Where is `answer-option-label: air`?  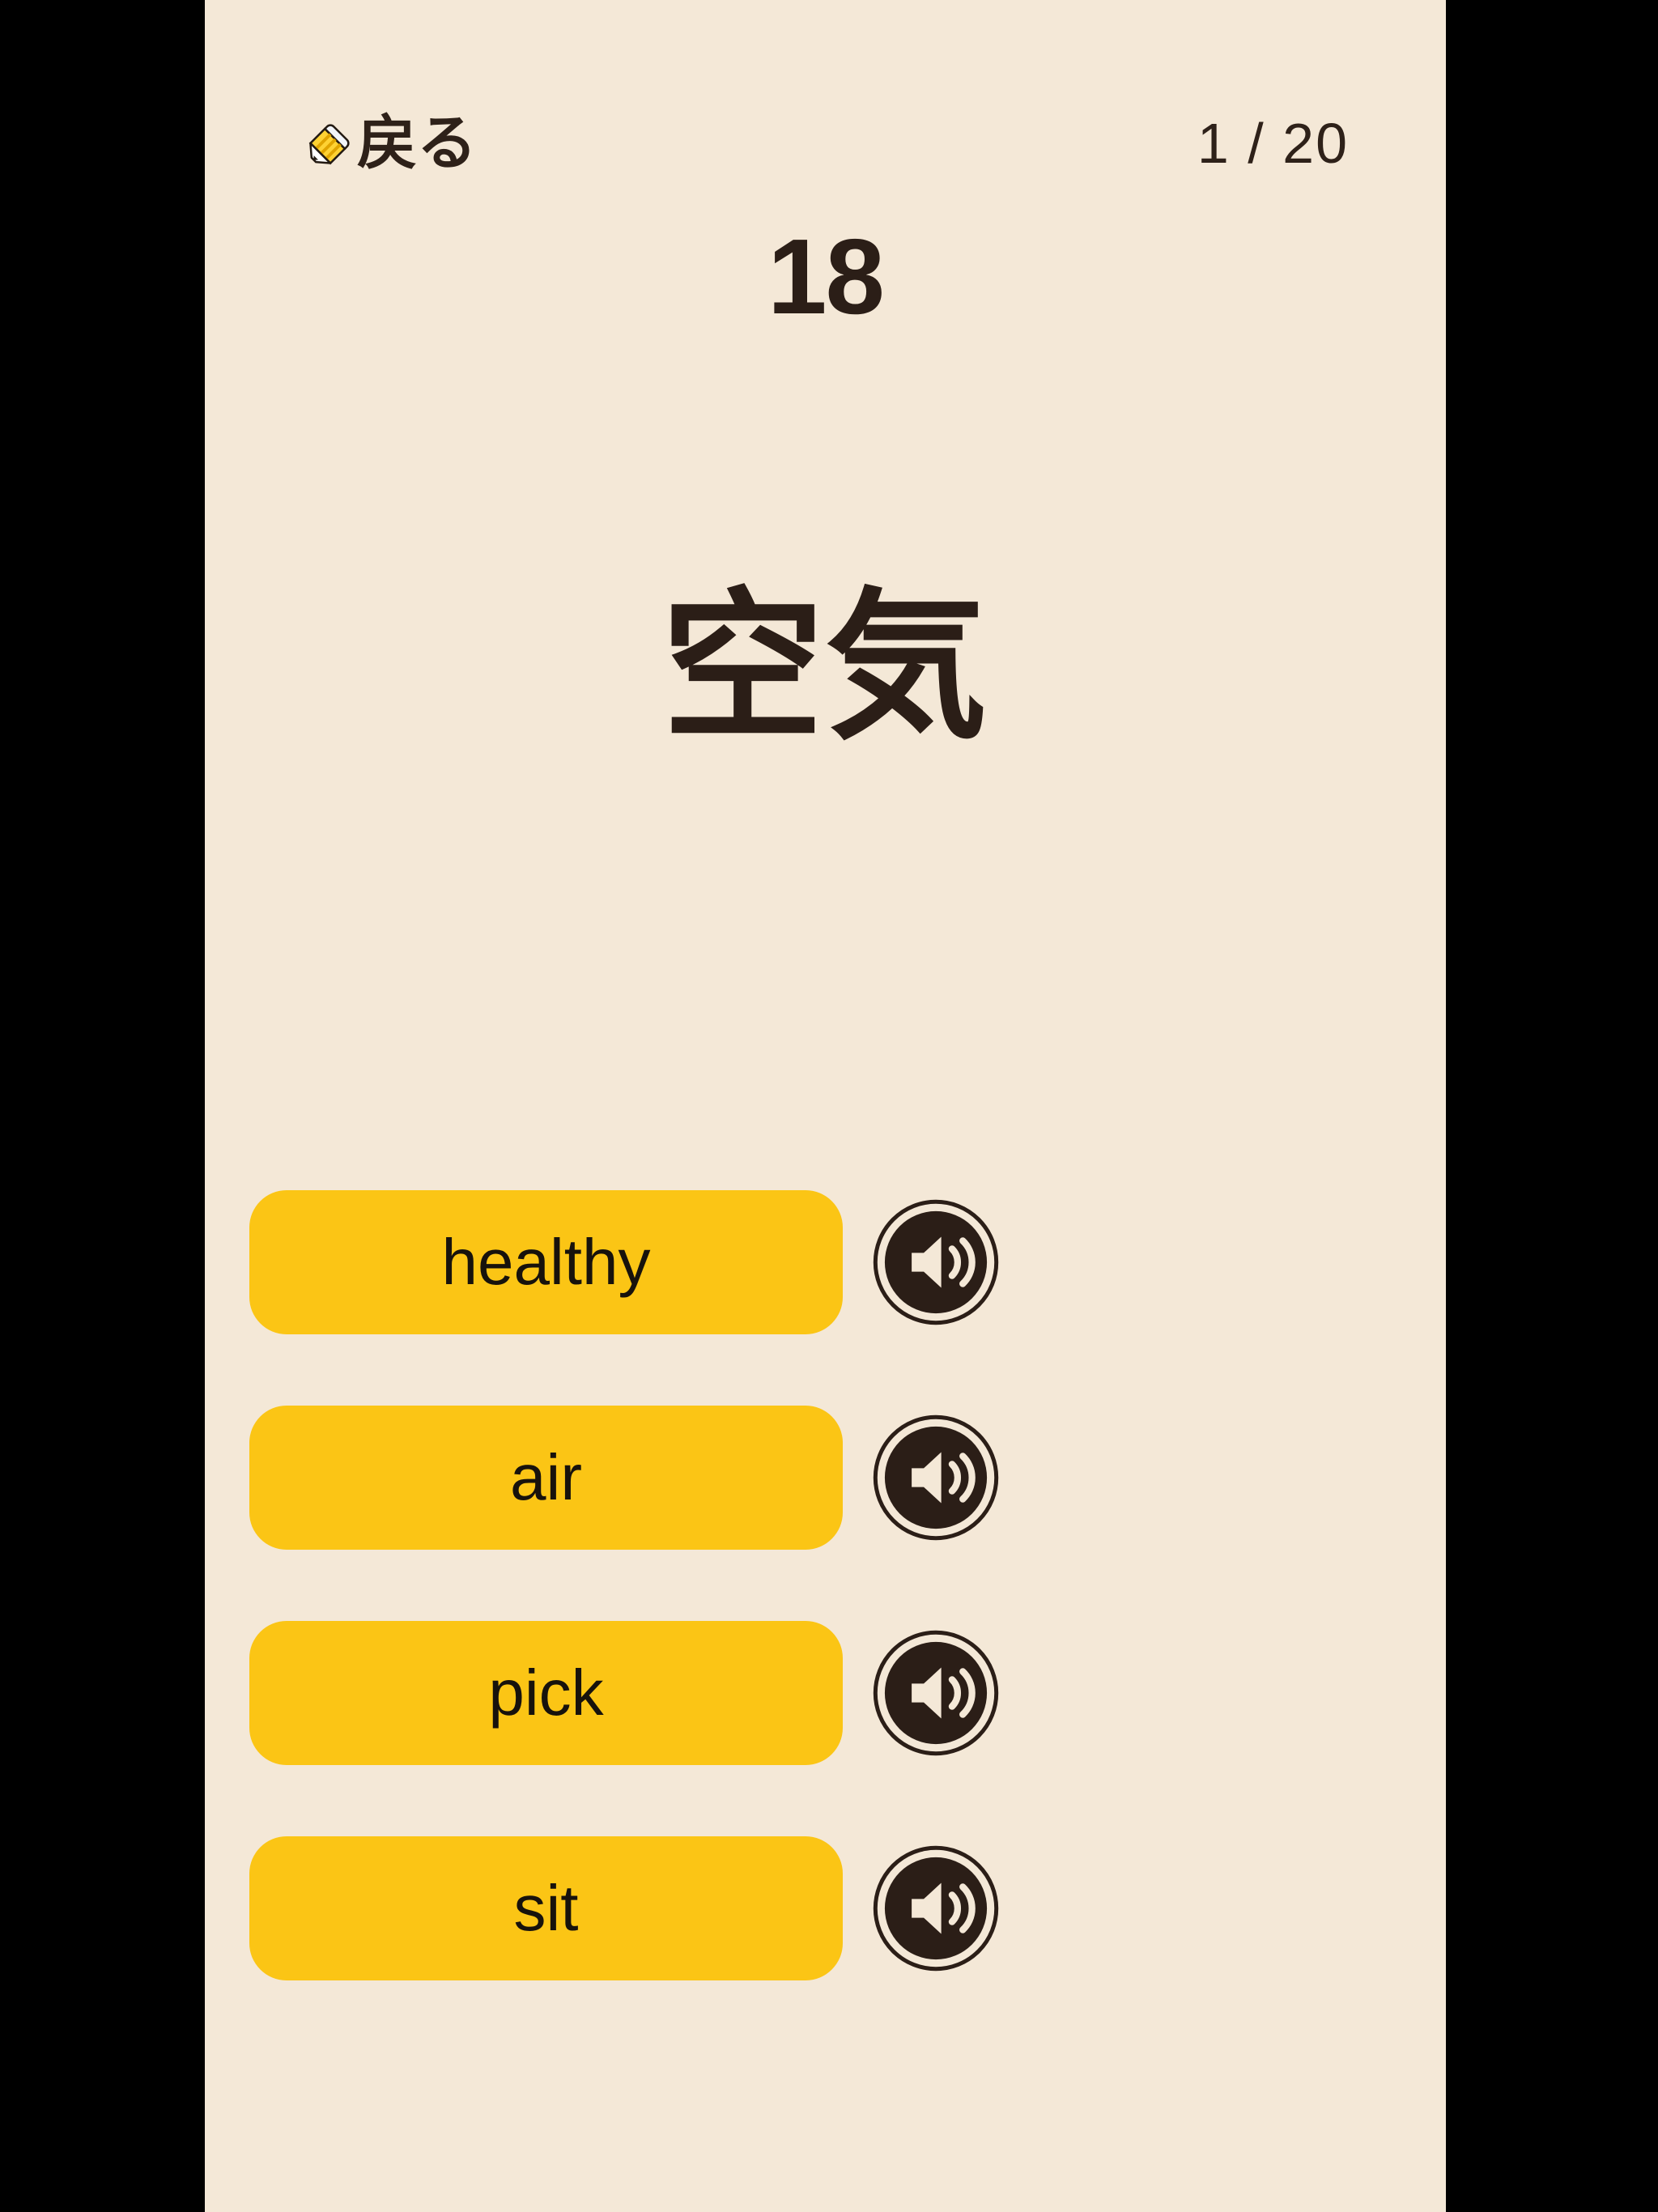 answer-option-label: air is located at coordinates (546, 1477).